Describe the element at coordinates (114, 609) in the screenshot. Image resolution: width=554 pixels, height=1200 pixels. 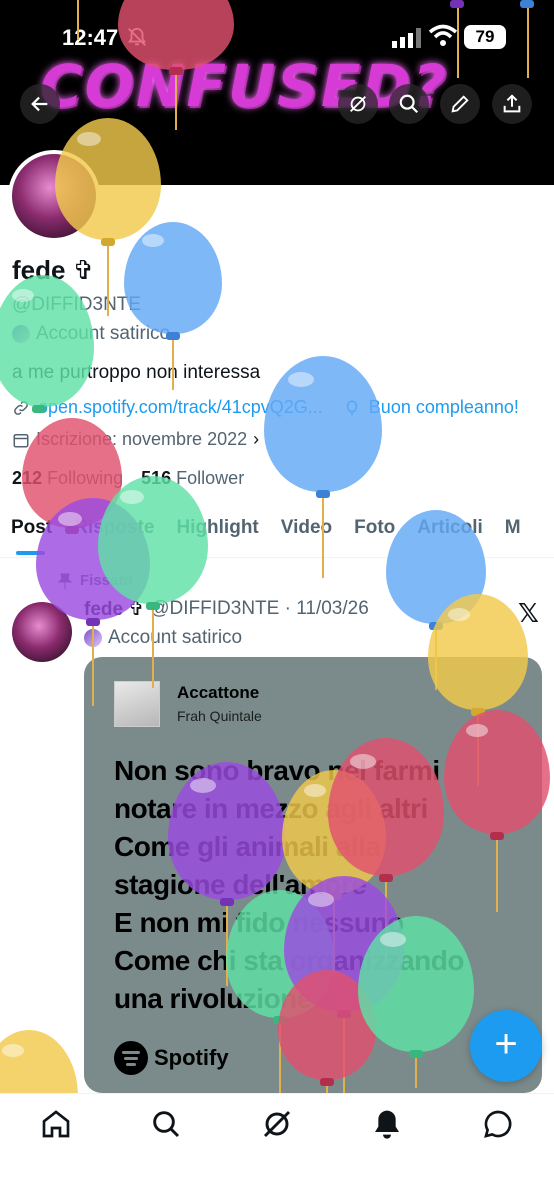
I see `post-author-name: fede ✞` at that location.